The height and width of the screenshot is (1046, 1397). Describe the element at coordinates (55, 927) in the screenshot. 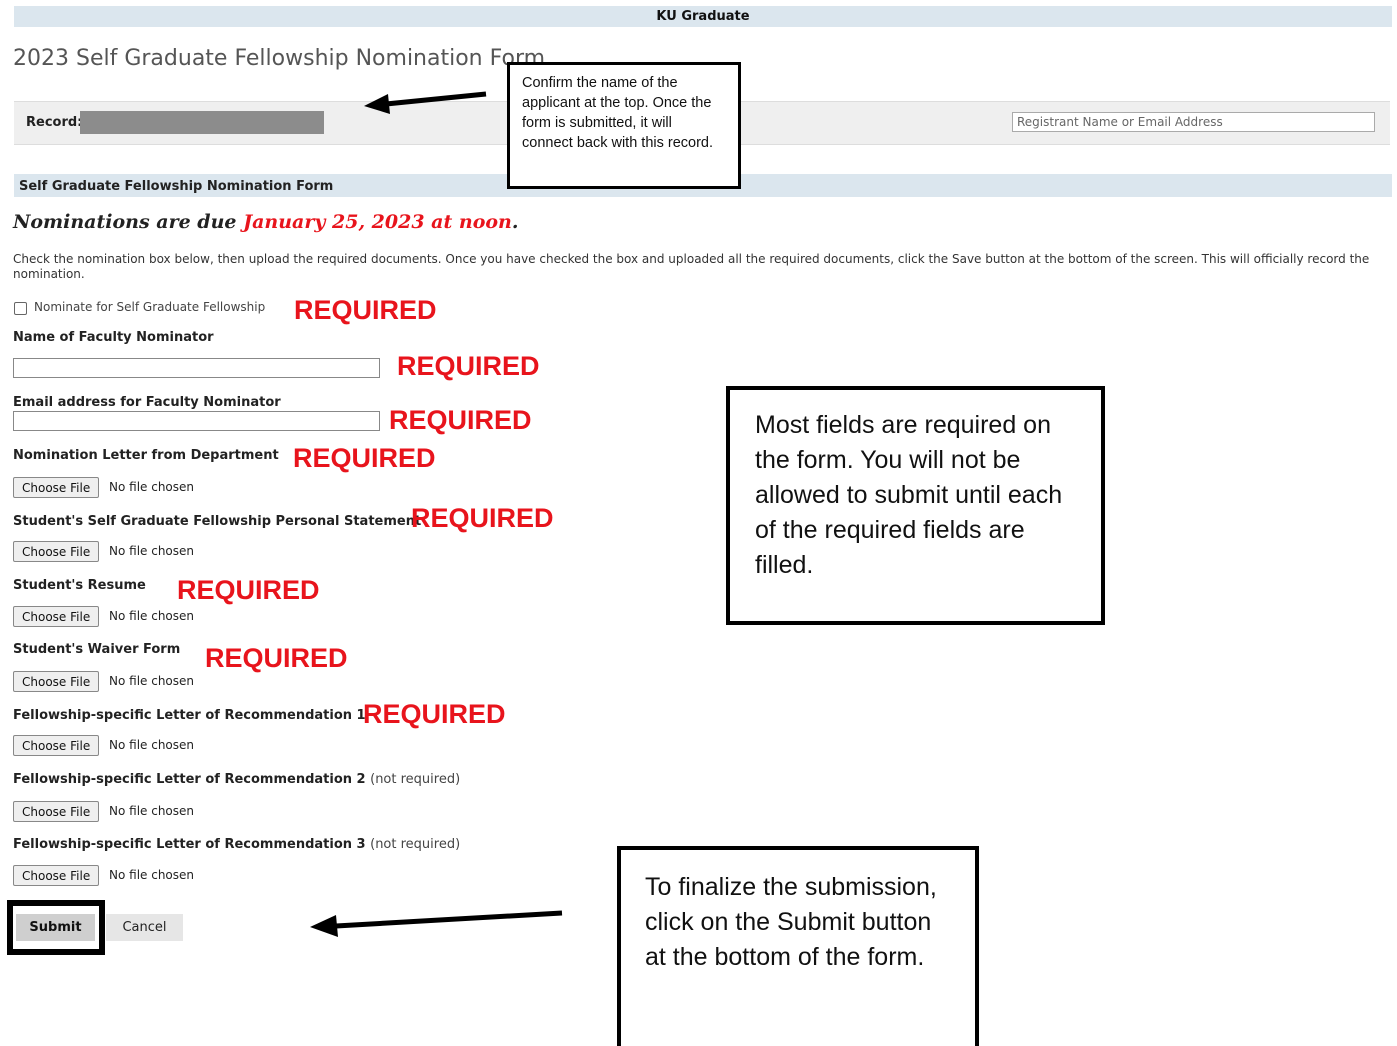

I see `submit-button: Submit` at that location.